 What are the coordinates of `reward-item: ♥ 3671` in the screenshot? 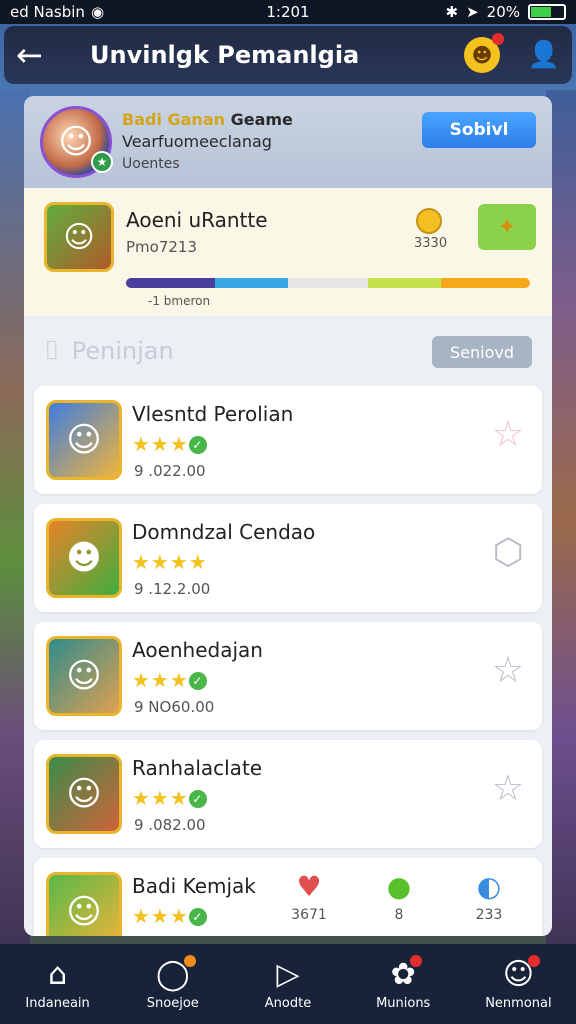 It's located at (309, 896).